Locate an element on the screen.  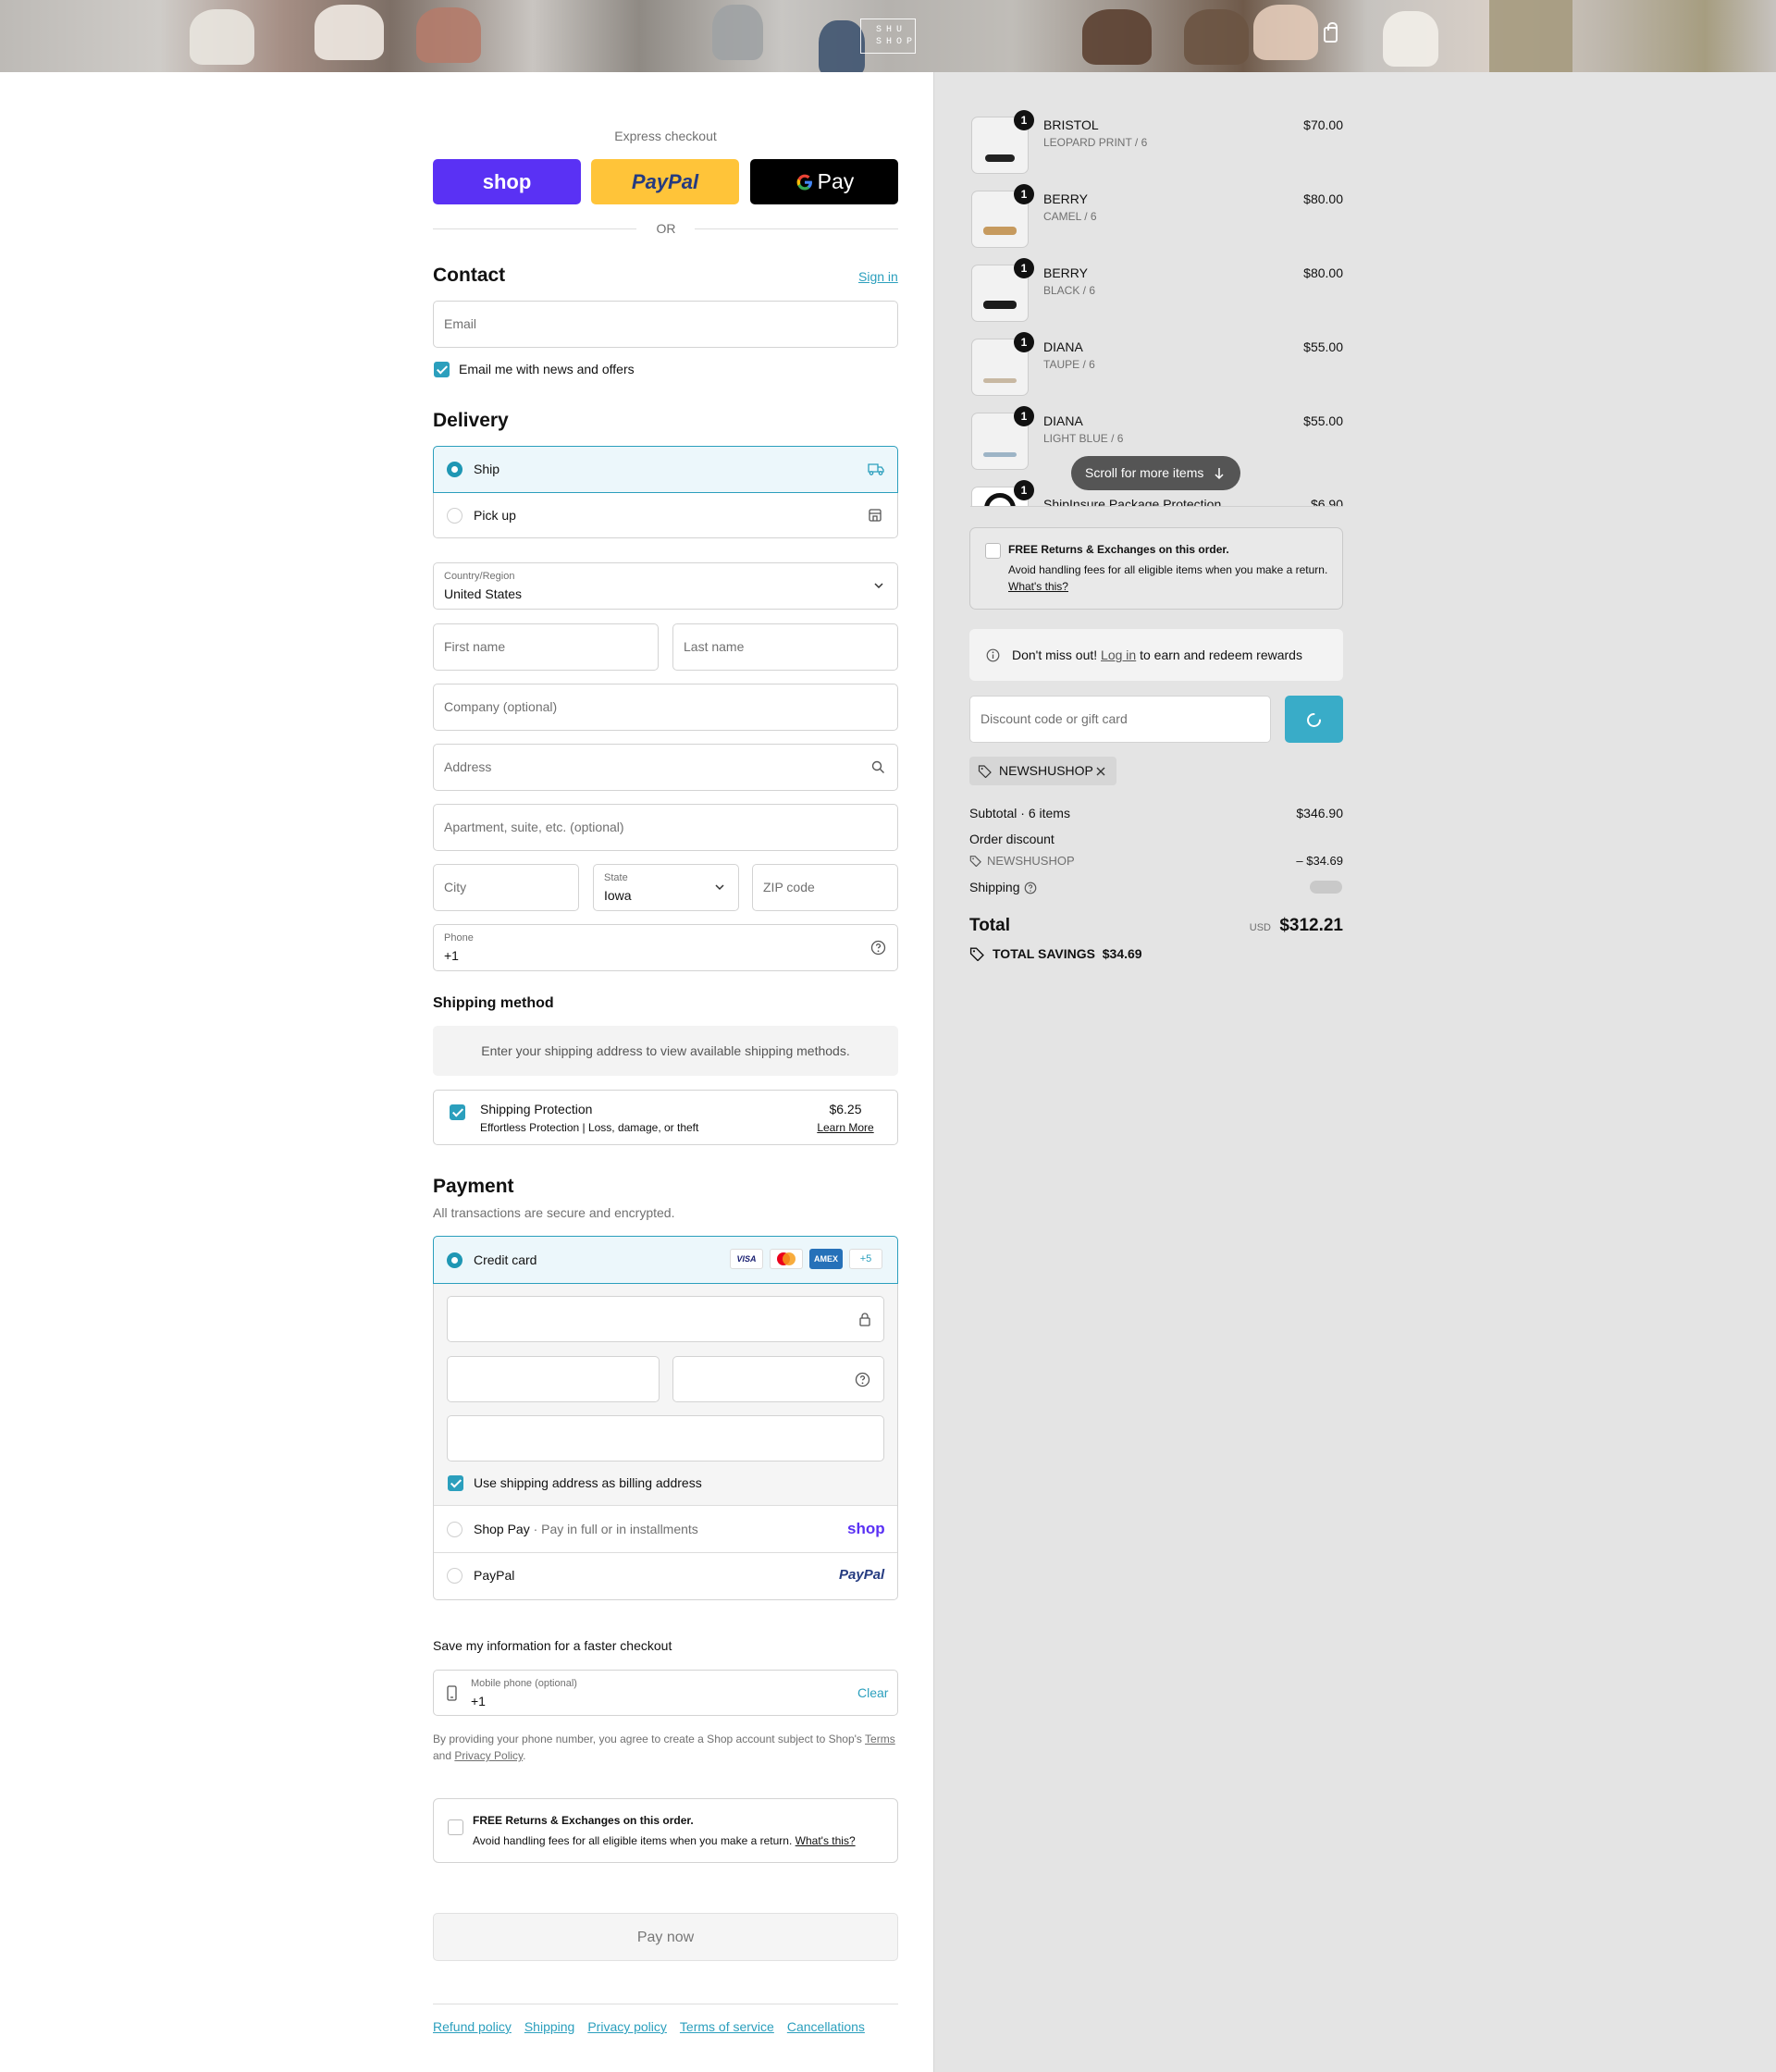
paypal-option: PayPal PayPal is located at coordinates (665, 1576).